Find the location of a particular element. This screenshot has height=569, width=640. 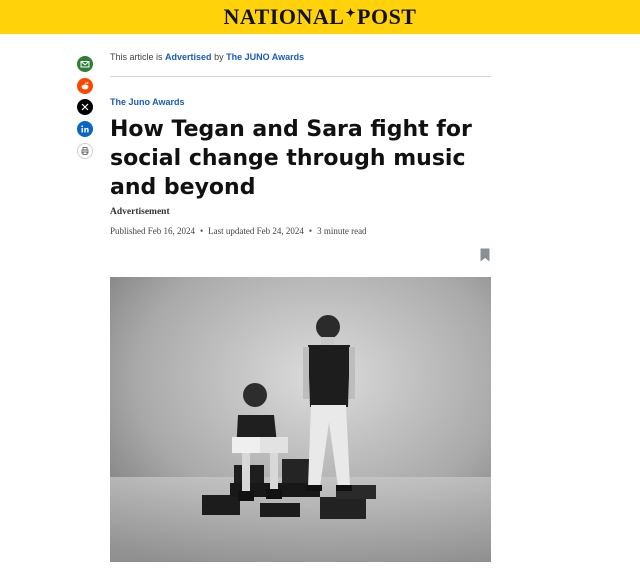

logo-text-post: POST is located at coordinates (387, 16).